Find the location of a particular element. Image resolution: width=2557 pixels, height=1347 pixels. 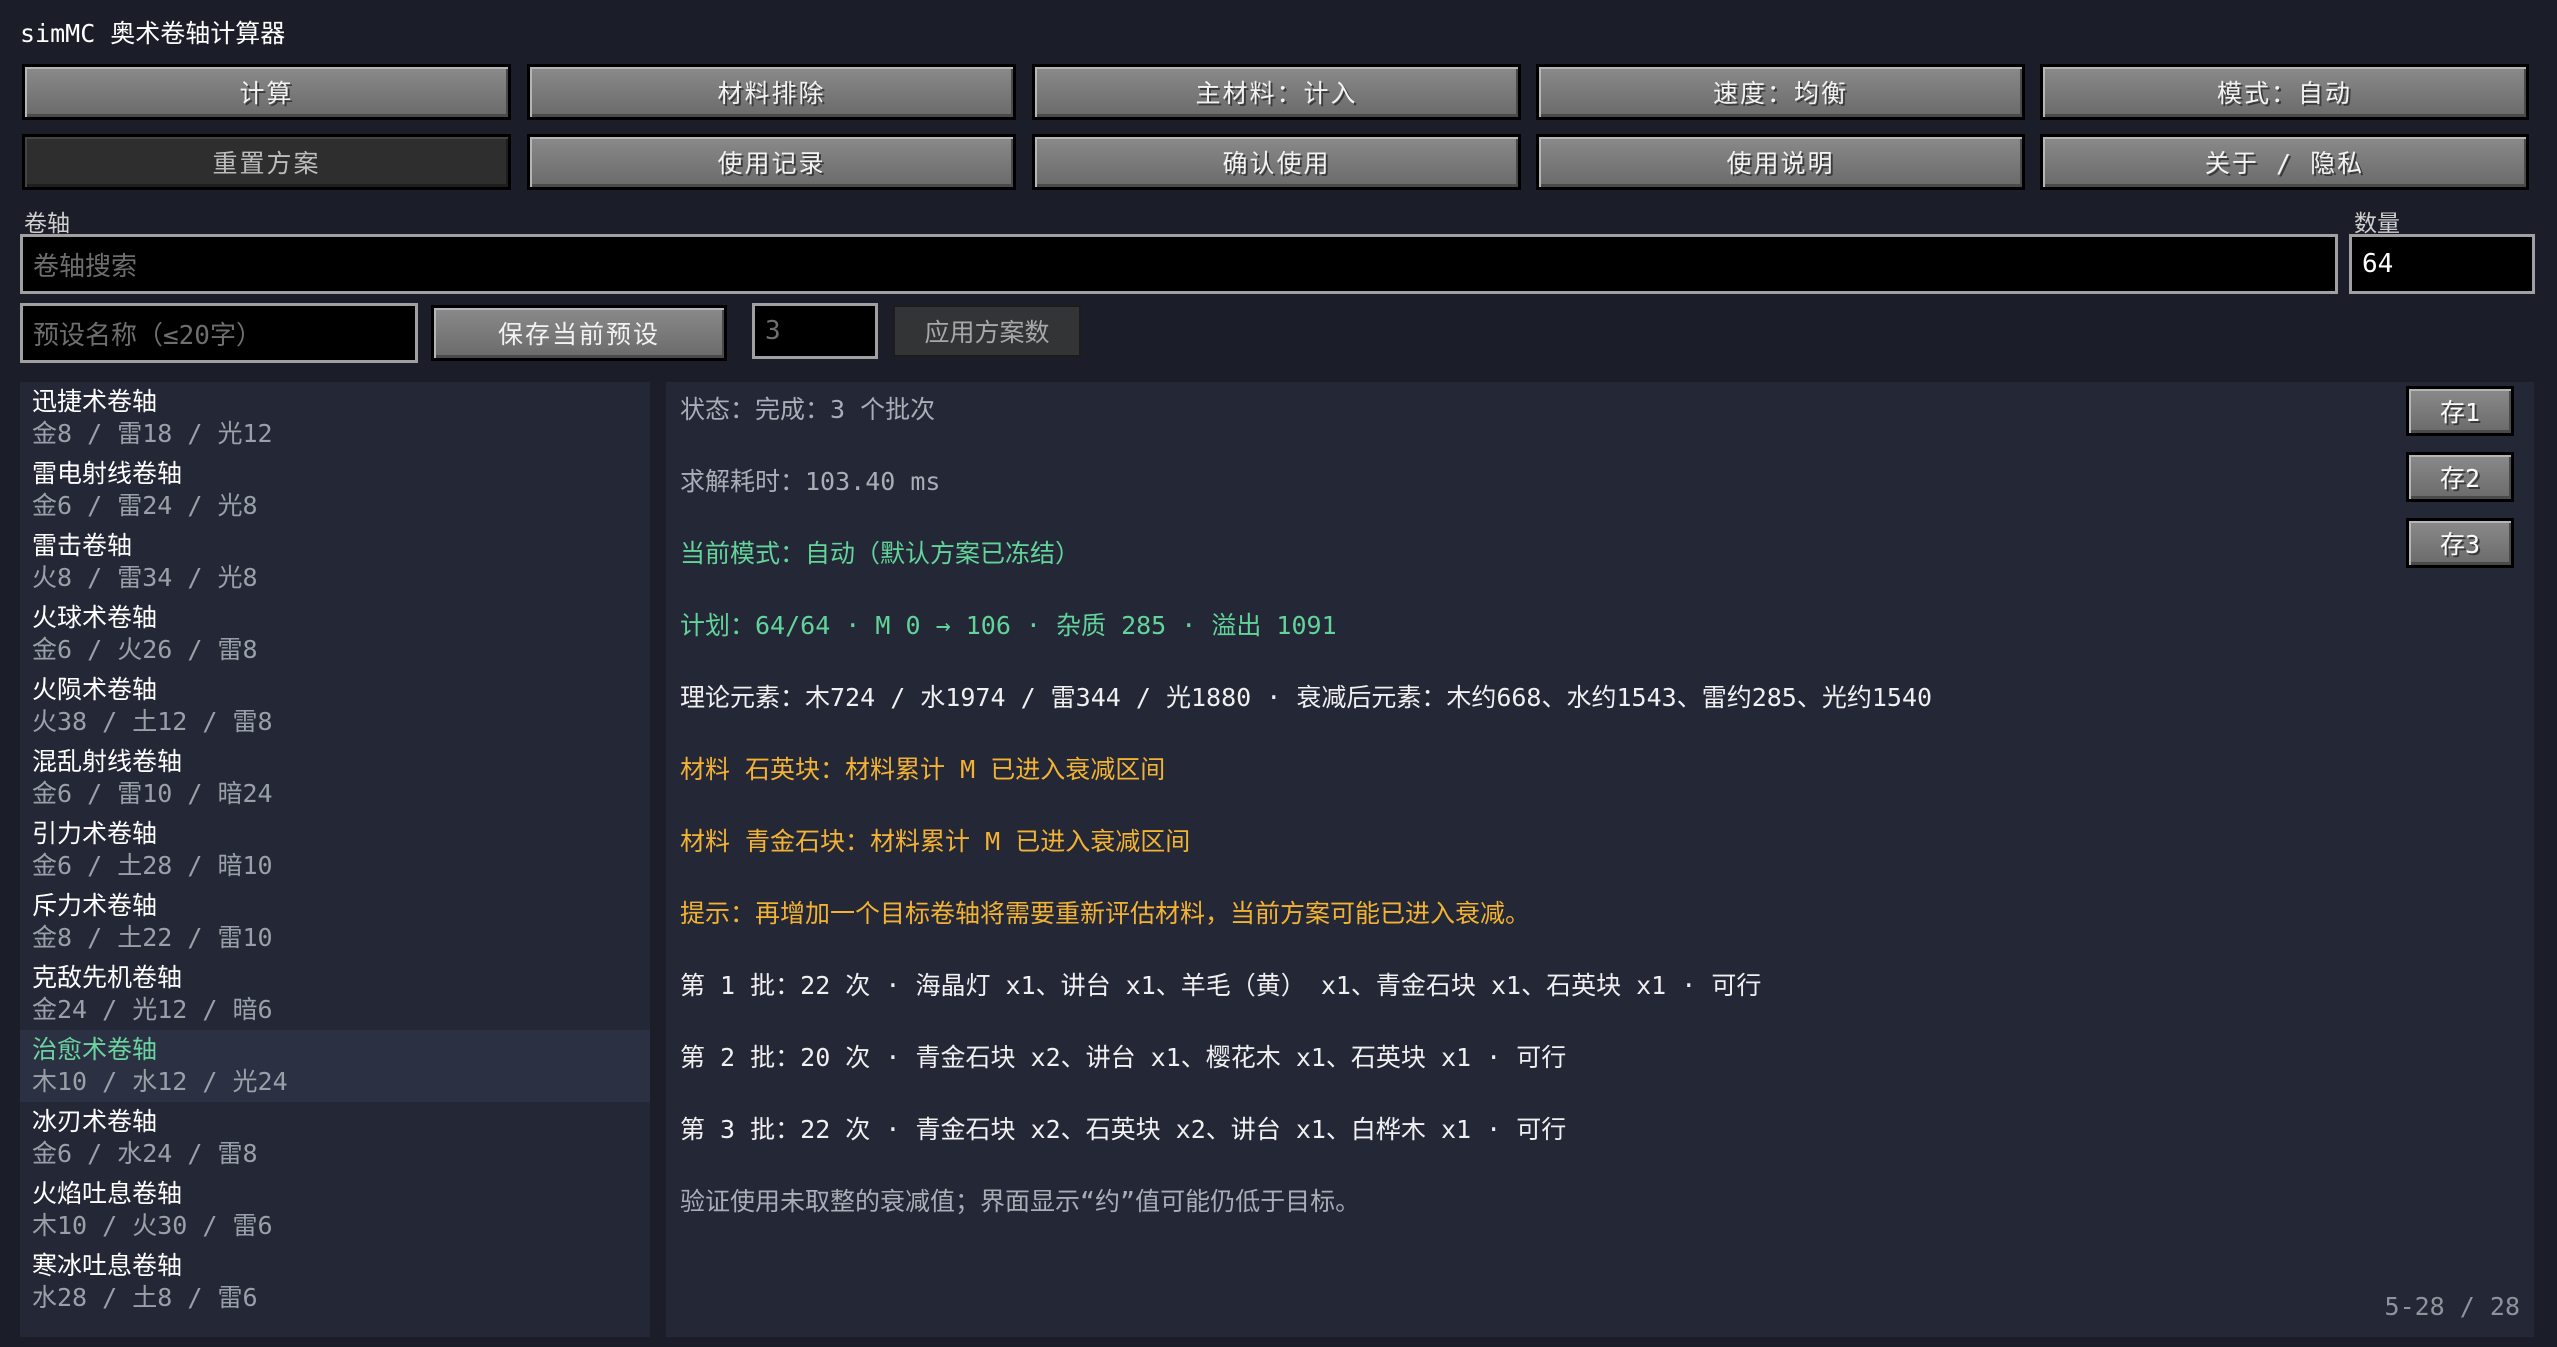

quantity-value: 64 is located at coordinates (2378, 264).